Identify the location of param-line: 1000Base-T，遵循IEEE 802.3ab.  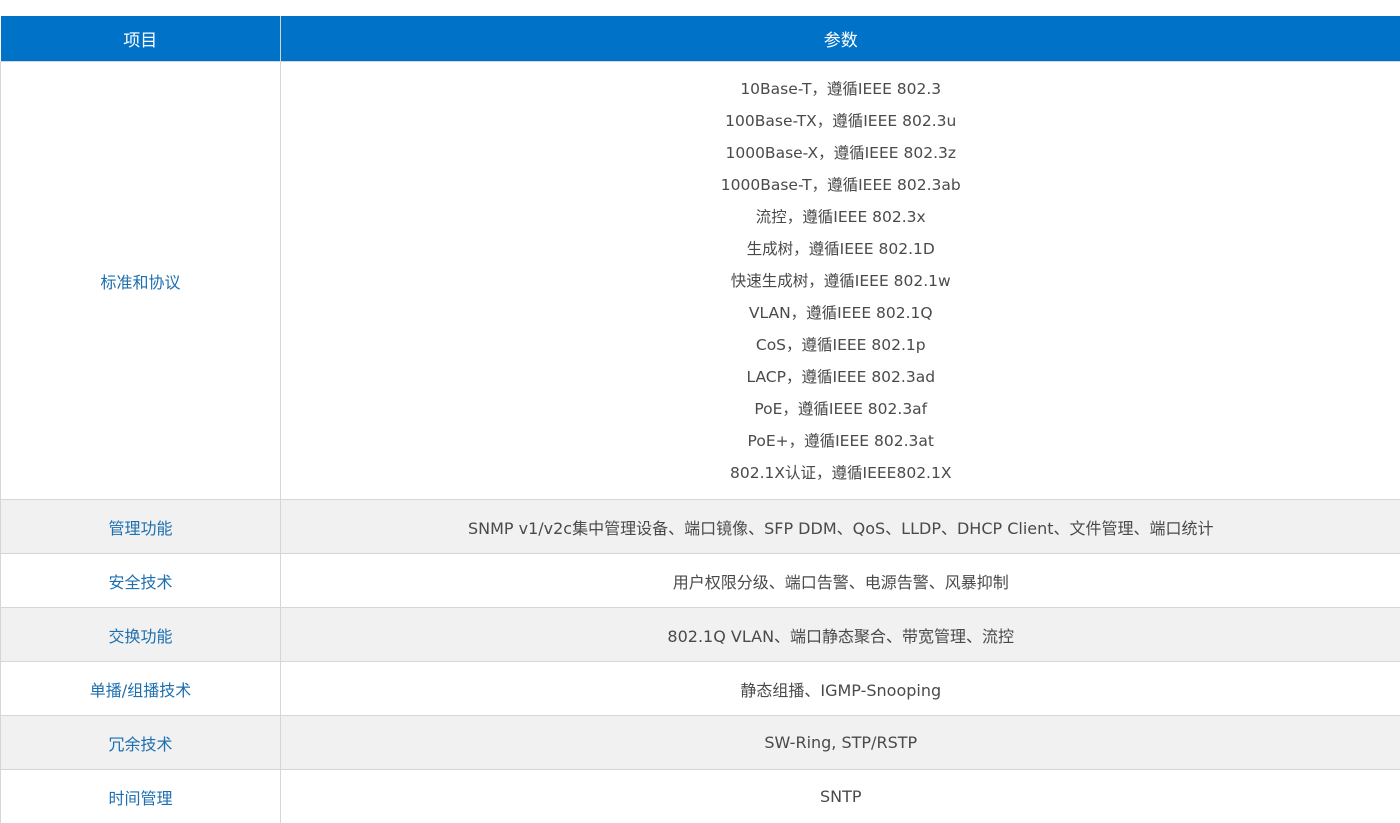
(840, 185).